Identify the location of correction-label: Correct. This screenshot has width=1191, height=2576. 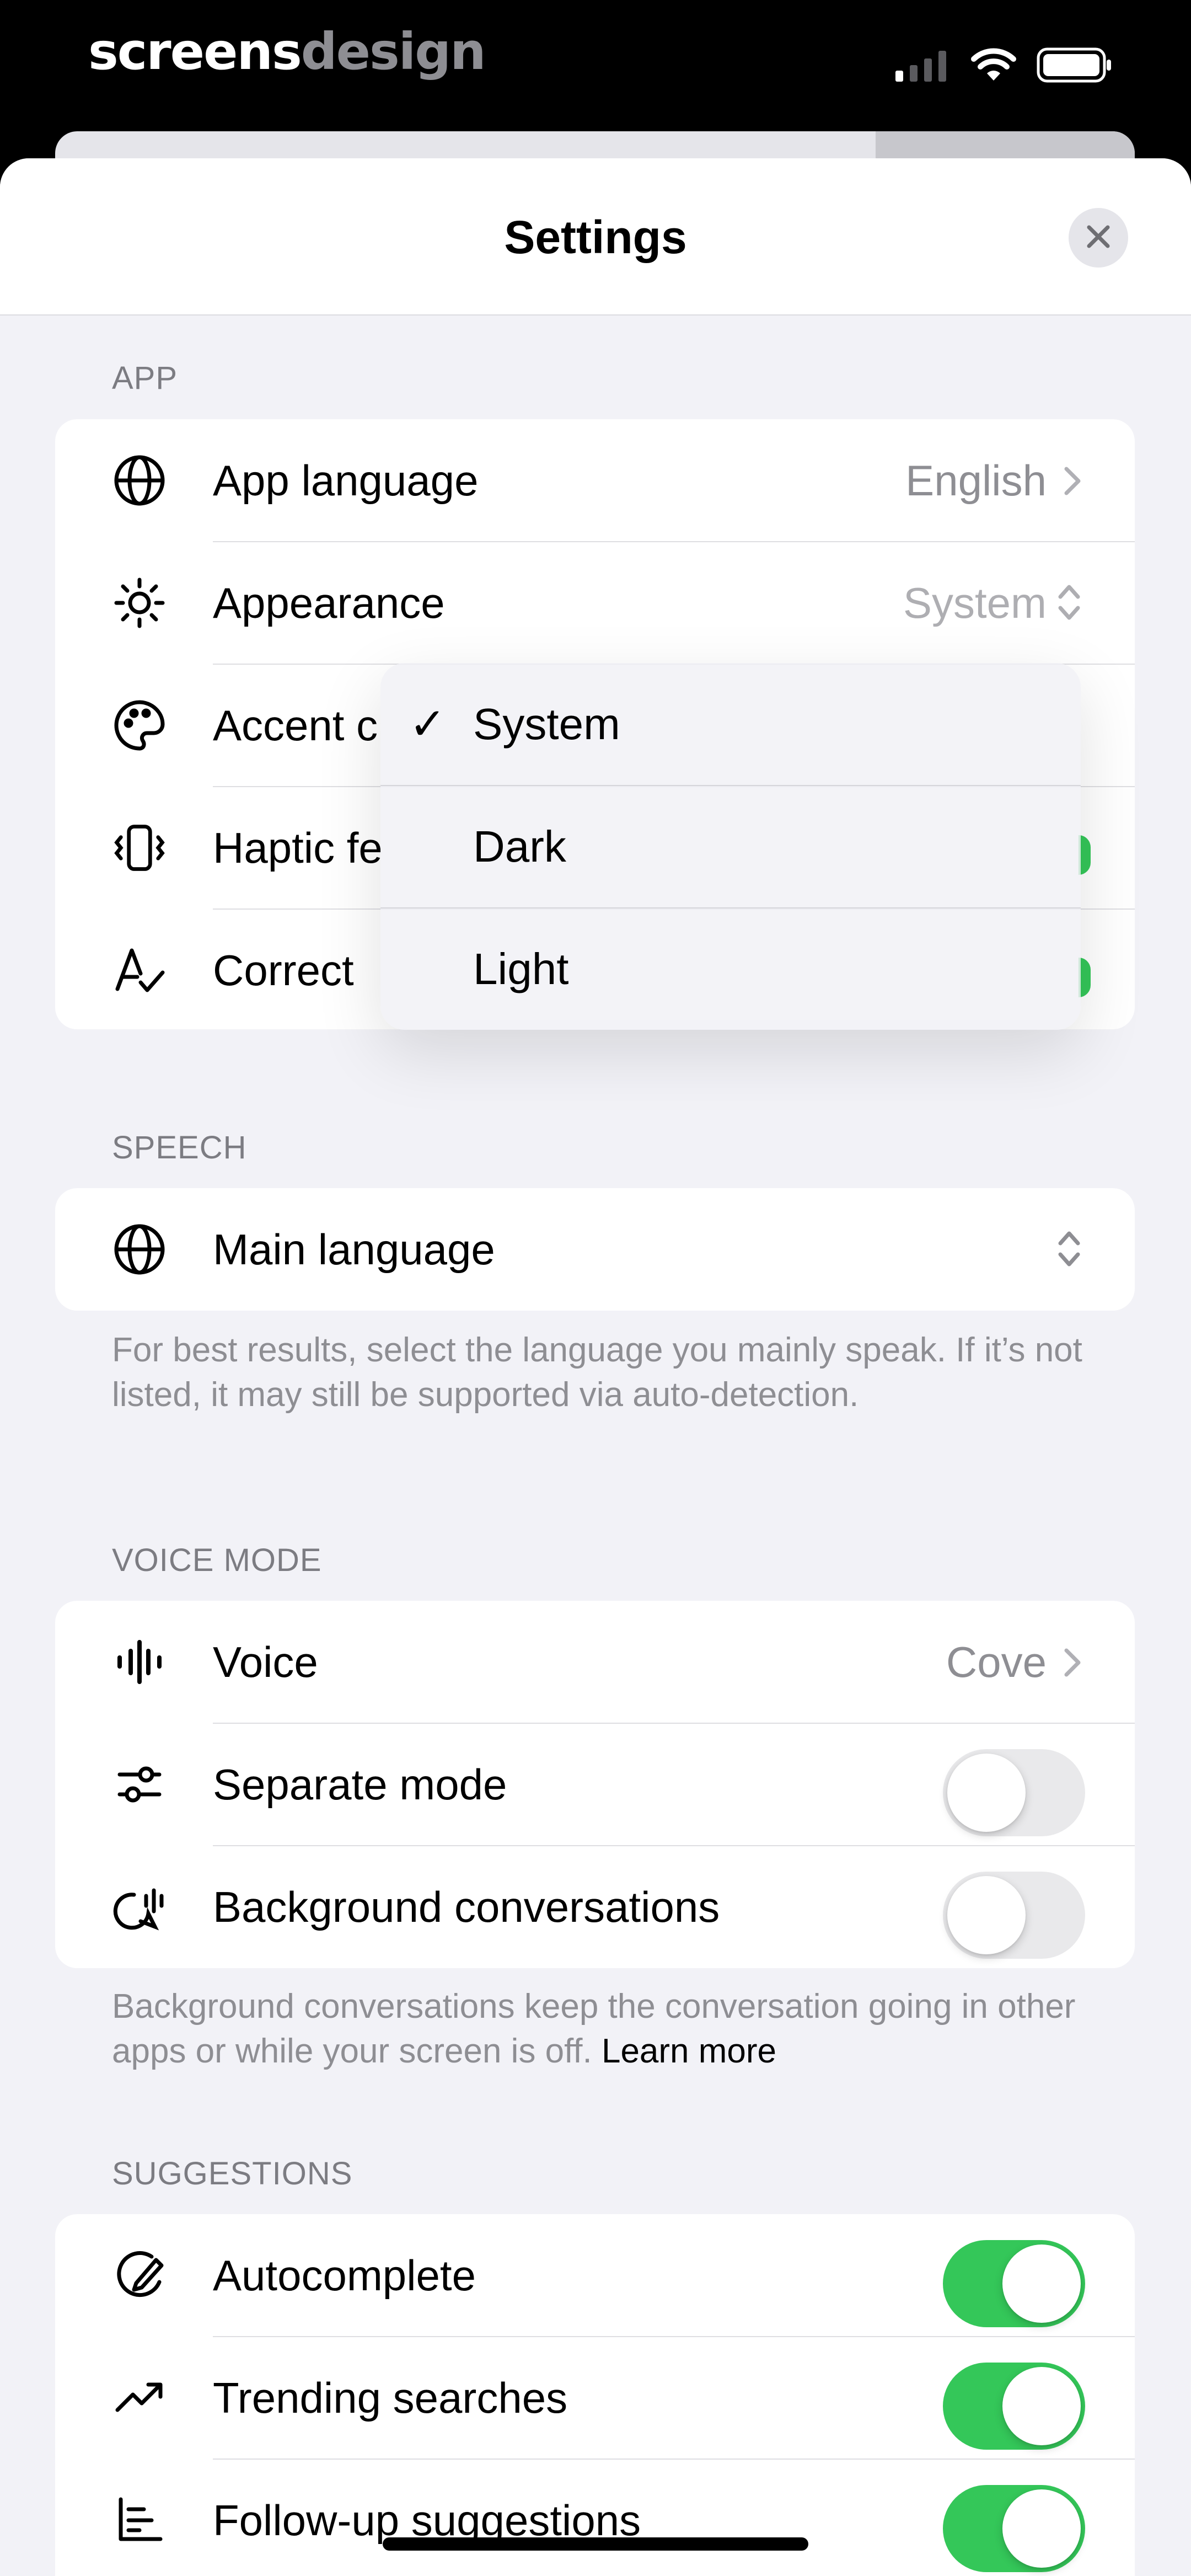
(283, 970).